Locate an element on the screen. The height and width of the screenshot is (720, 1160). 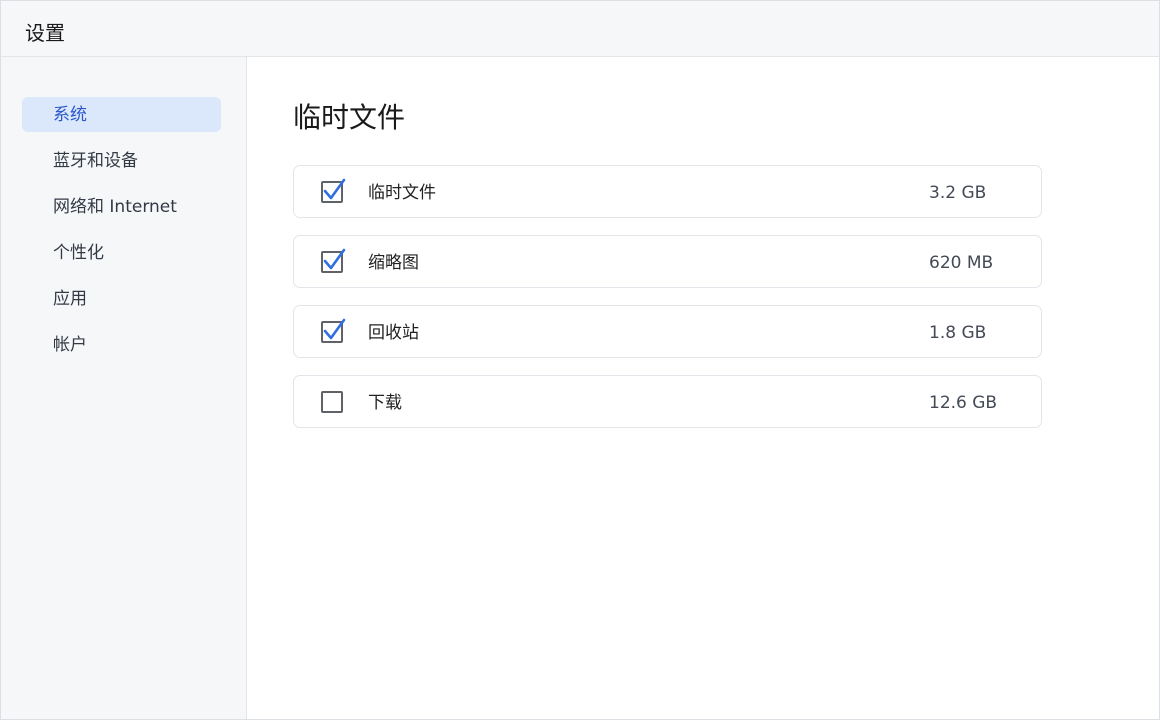
sidebar-item-accounts: 帐户 is located at coordinates (121, 344).